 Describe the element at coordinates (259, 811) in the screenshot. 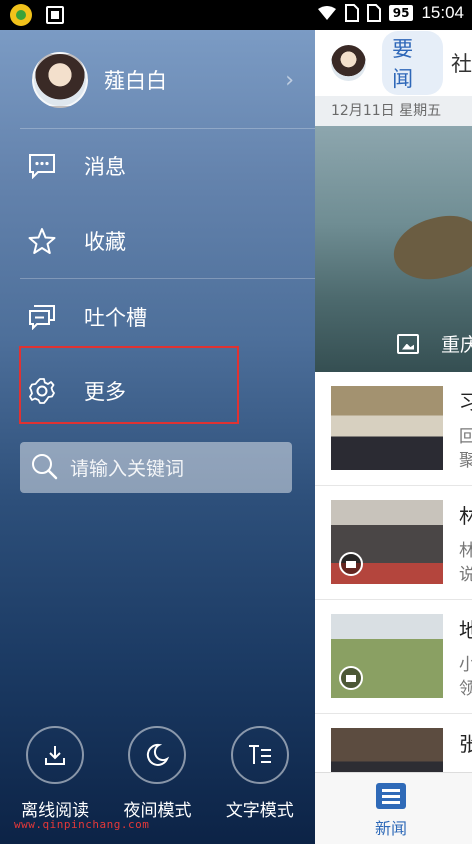

I see `action-label: 文字模式` at that location.